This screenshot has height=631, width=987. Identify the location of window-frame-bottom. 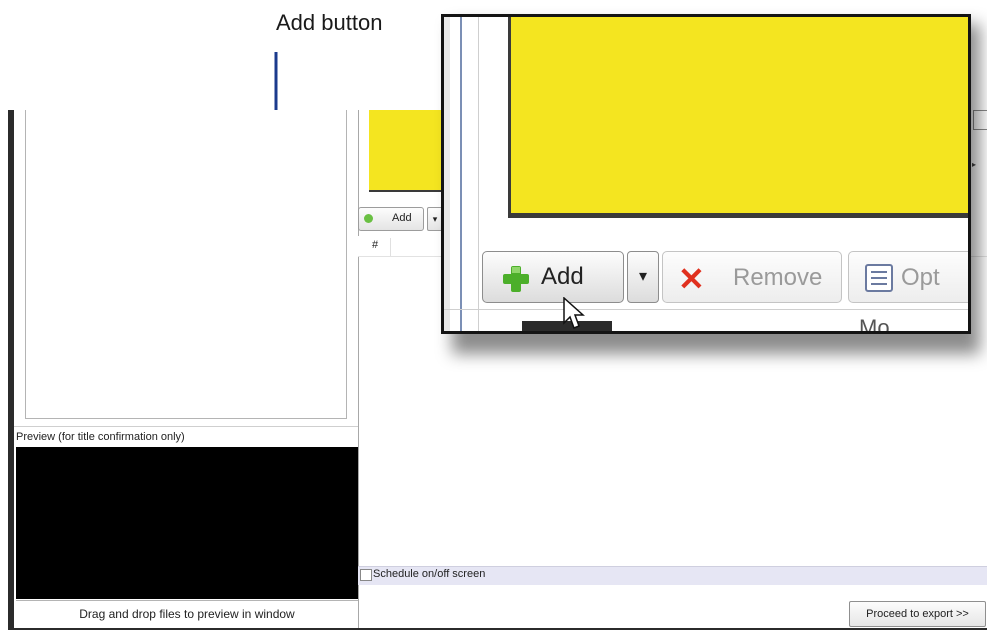
(500, 629).